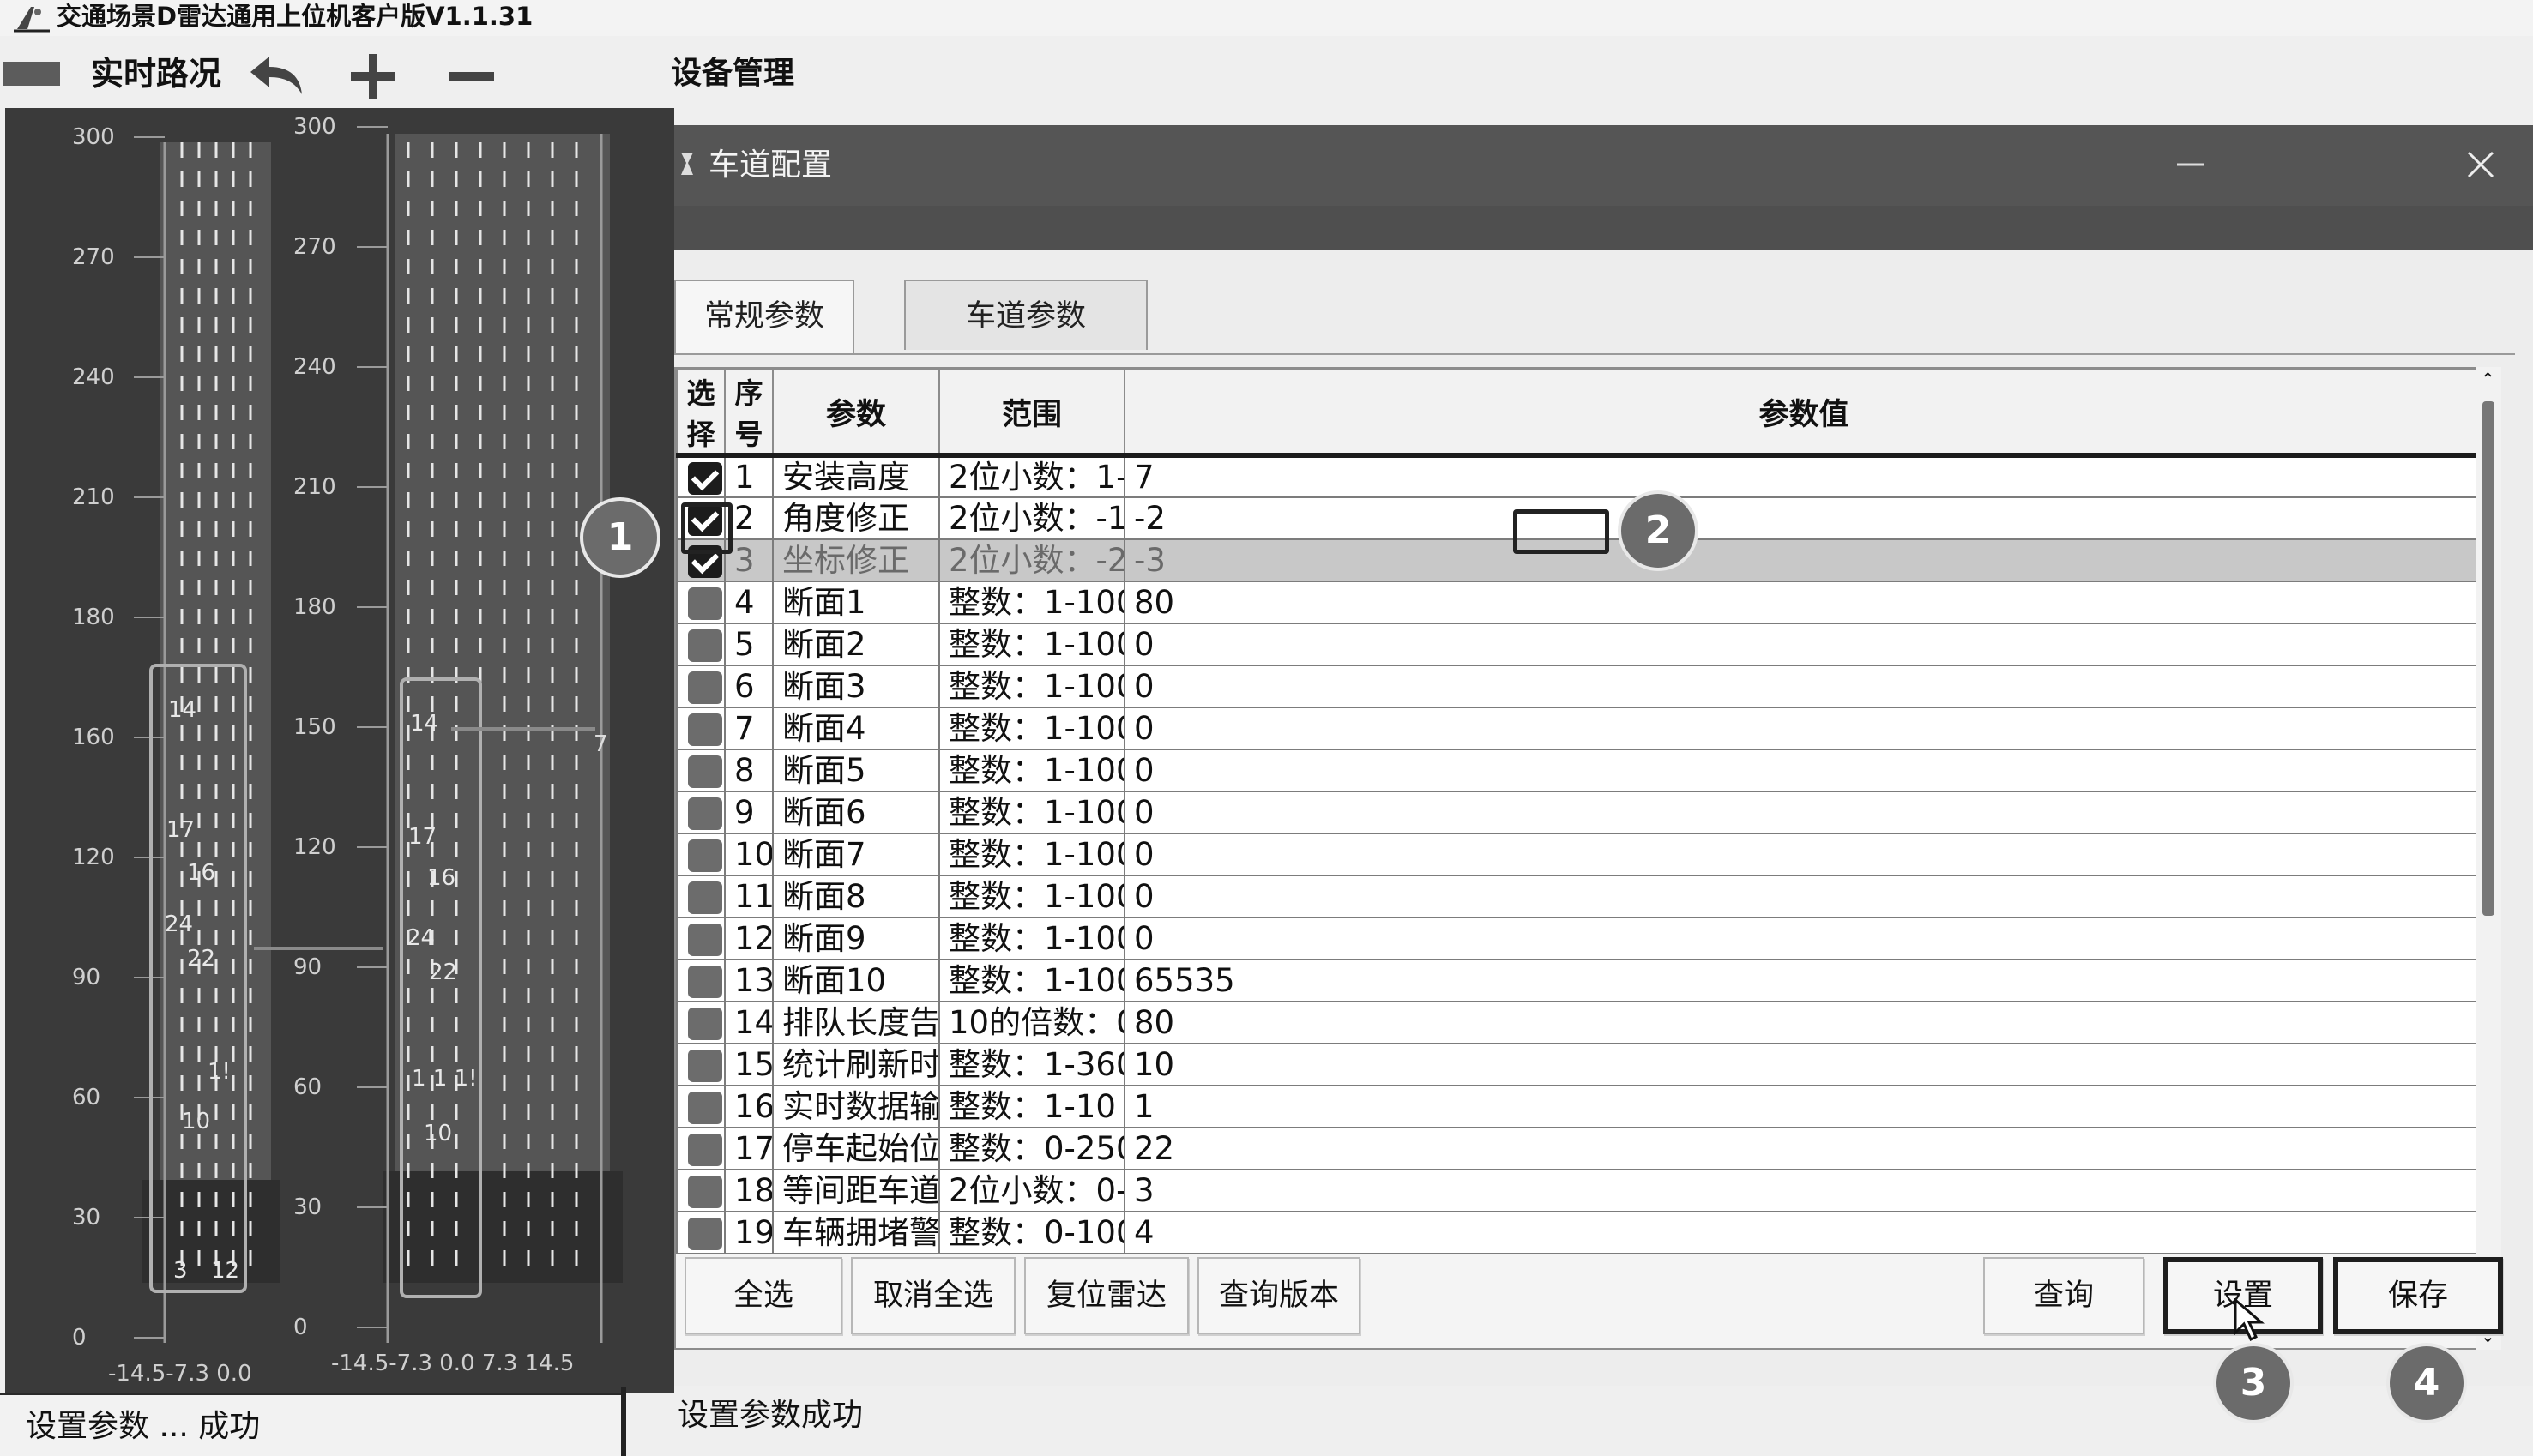 This screenshot has width=2533, height=1456. I want to click on minimize-icon, so click(2191, 164).